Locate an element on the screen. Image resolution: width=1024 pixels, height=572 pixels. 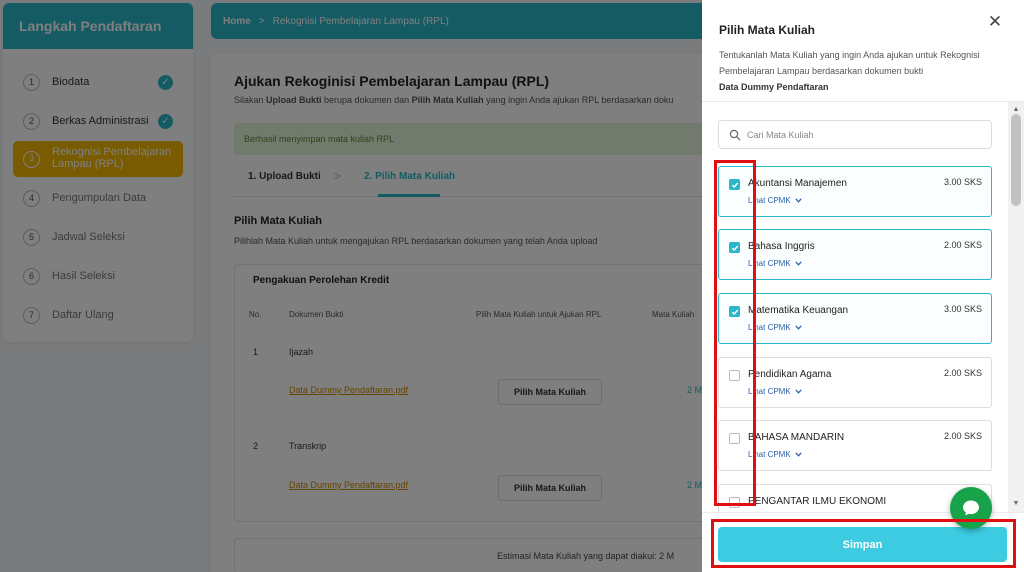
course-item: Bahasa Inggris 2.00 SKS Lihat CPMK is located at coordinates (855, 254).